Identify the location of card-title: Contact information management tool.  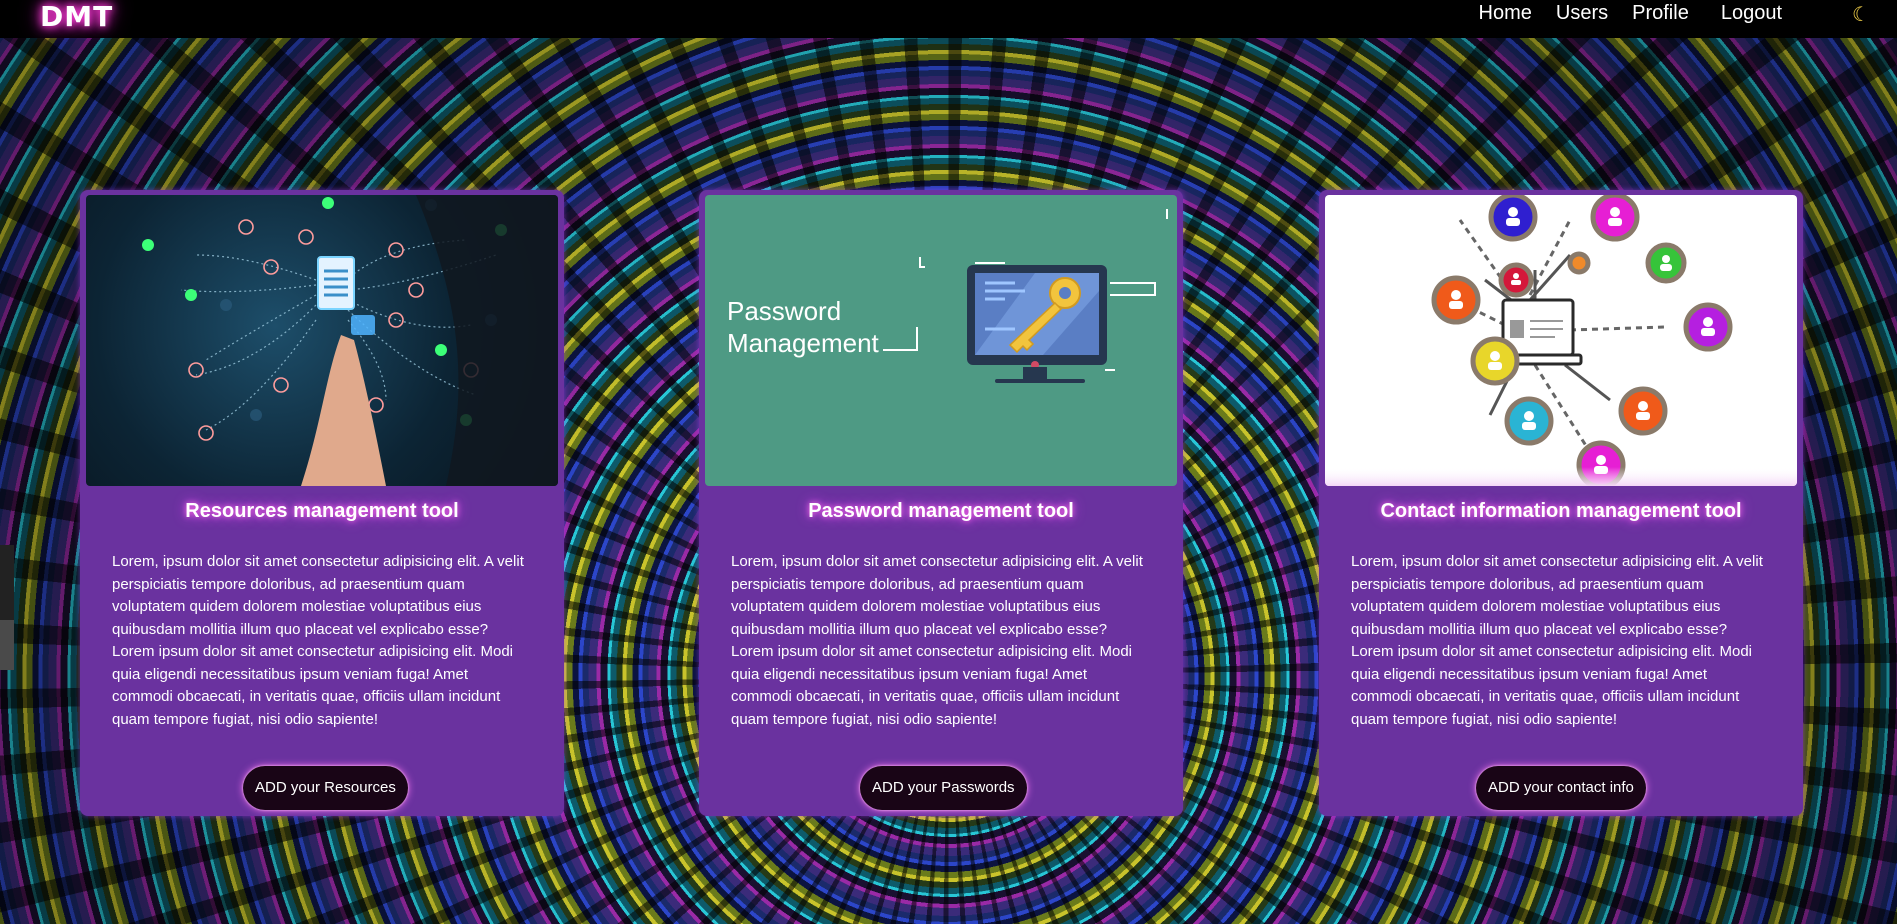
(1561, 511).